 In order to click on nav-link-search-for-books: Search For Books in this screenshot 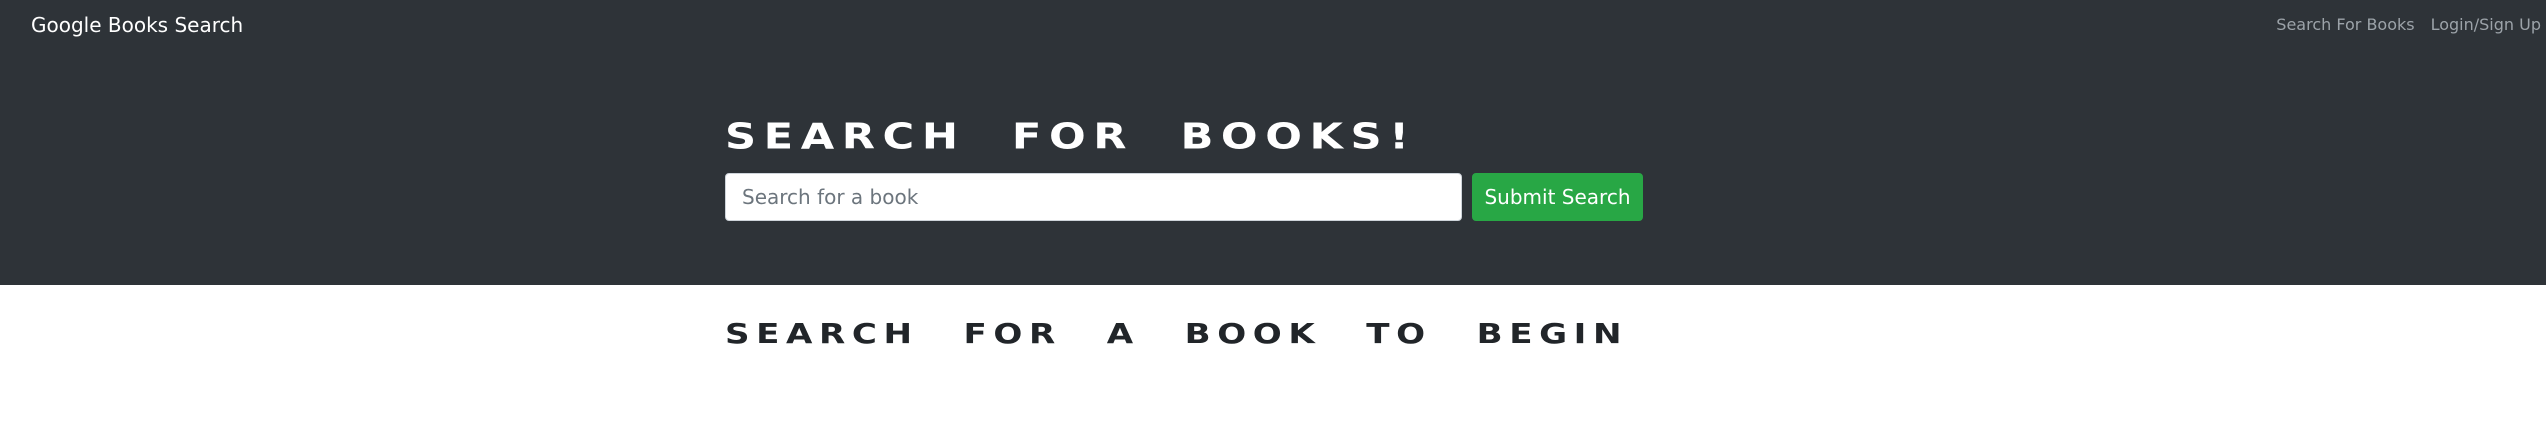, I will do `click(2345, 25)`.